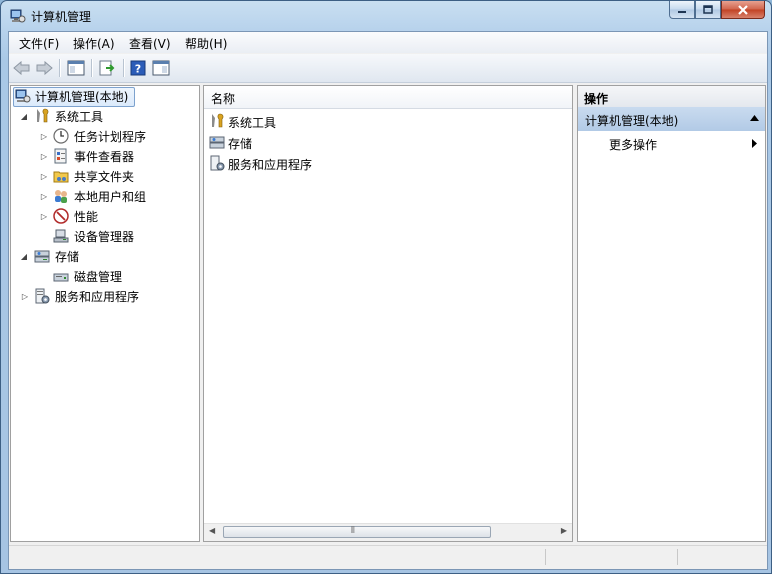 This screenshot has width=772, height=574. I want to click on action-more-actions: 更多操作, so click(671, 143).